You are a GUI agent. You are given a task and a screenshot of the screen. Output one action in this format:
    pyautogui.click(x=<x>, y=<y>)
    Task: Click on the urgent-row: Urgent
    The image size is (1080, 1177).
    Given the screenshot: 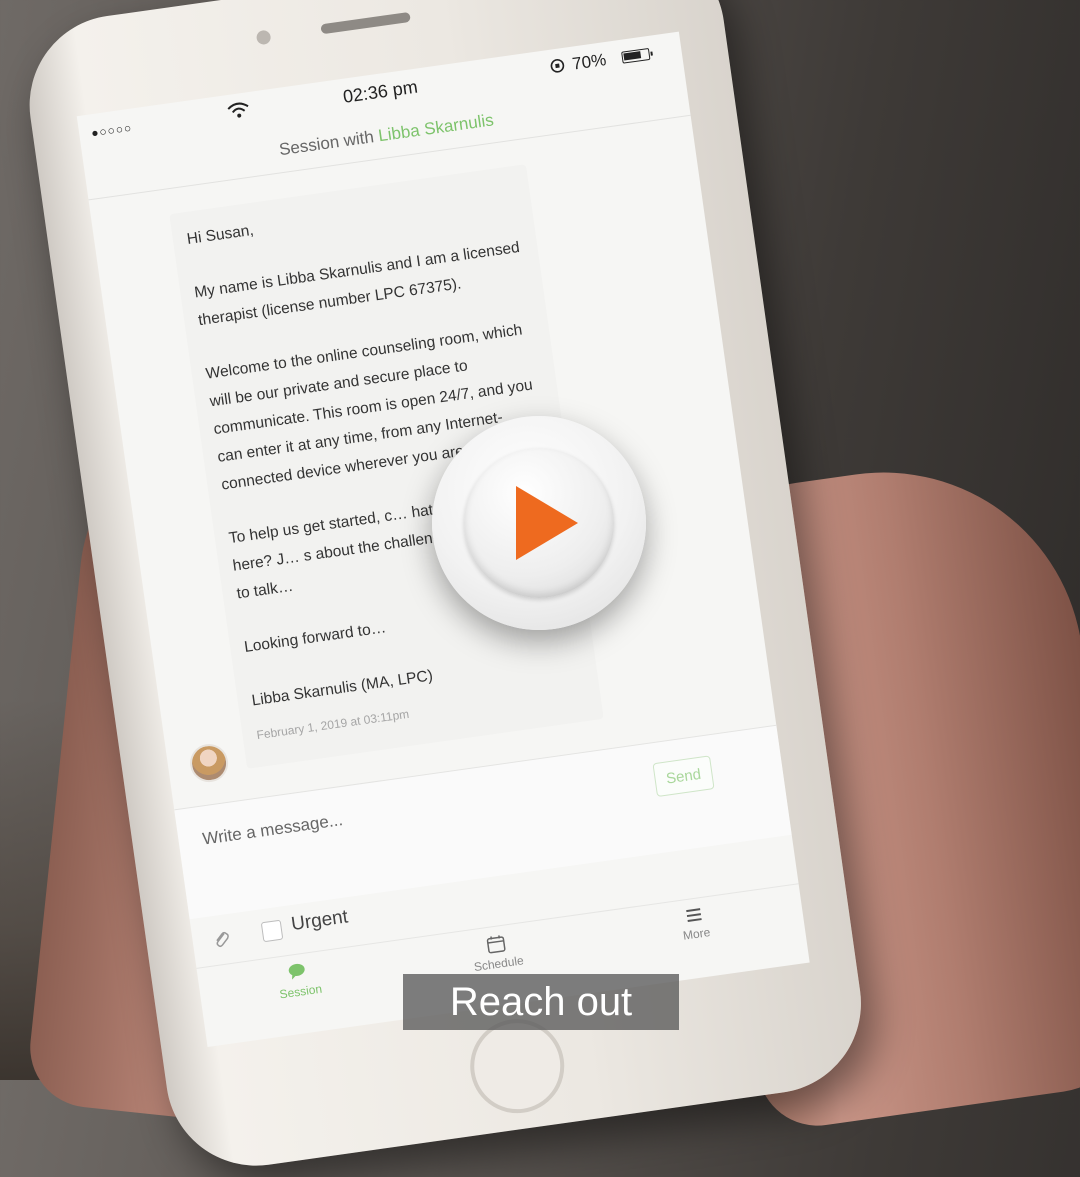 What is the action you would take?
    pyautogui.click(x=213, y=940)
    